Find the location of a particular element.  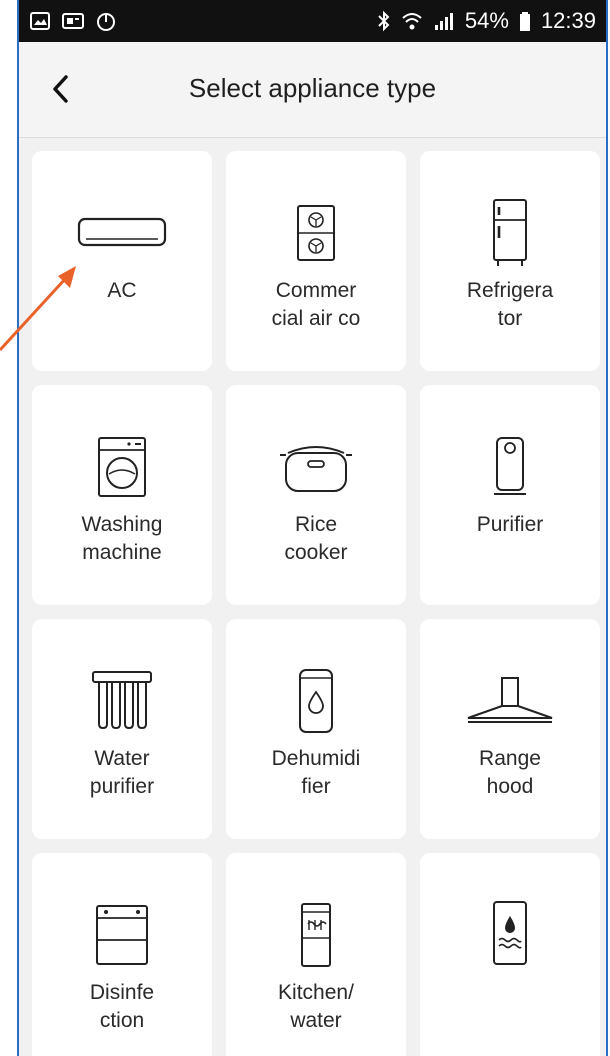

commercial-air-icon is located at coordinates (316, 233).